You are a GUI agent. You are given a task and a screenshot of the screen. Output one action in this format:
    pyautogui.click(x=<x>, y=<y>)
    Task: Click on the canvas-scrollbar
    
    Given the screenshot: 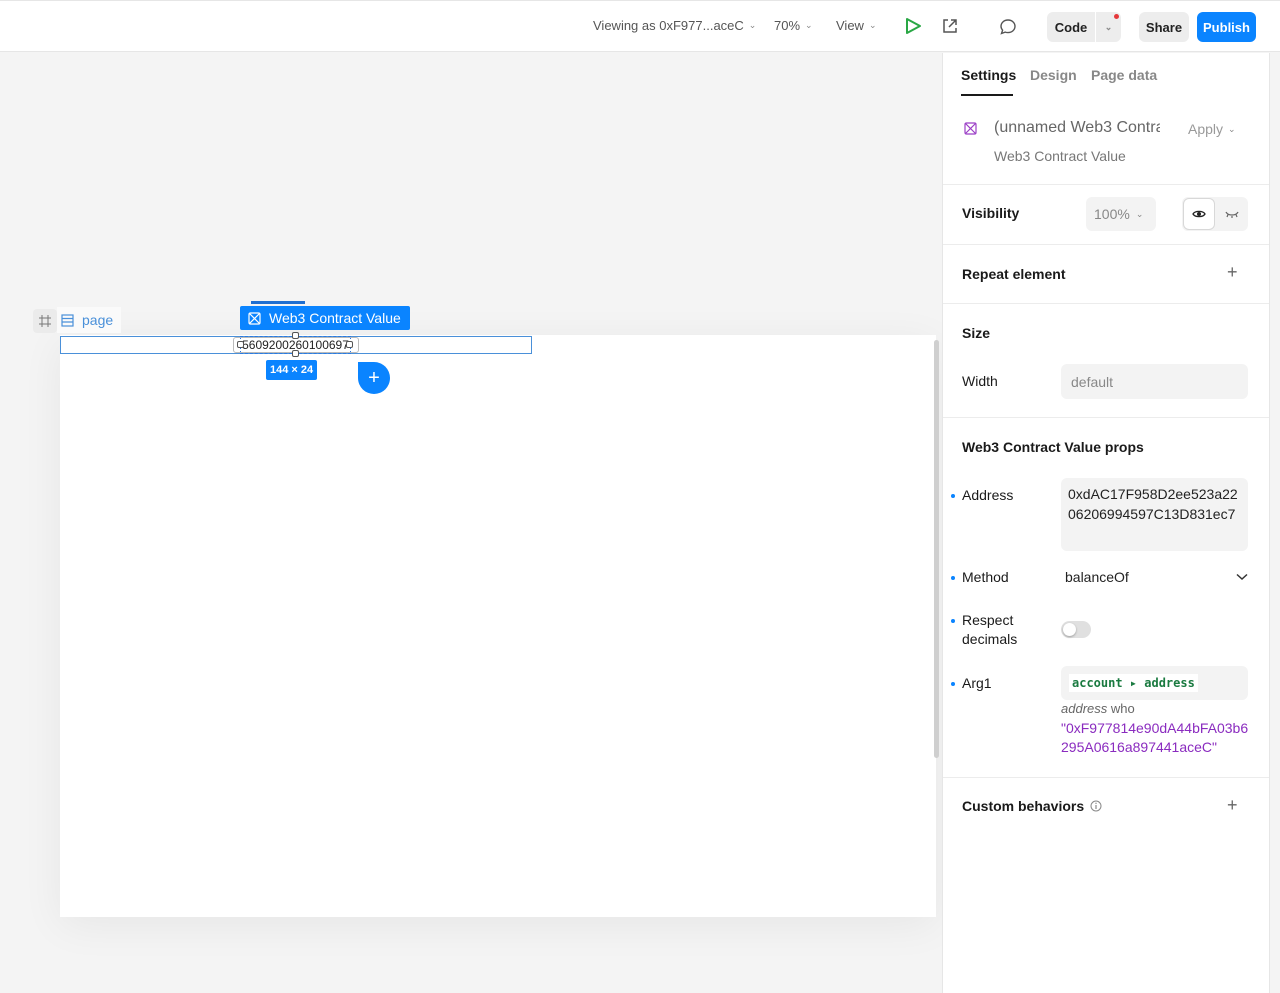 What is the action you would take?
    pyautogui.click(x=936, y=549)
    